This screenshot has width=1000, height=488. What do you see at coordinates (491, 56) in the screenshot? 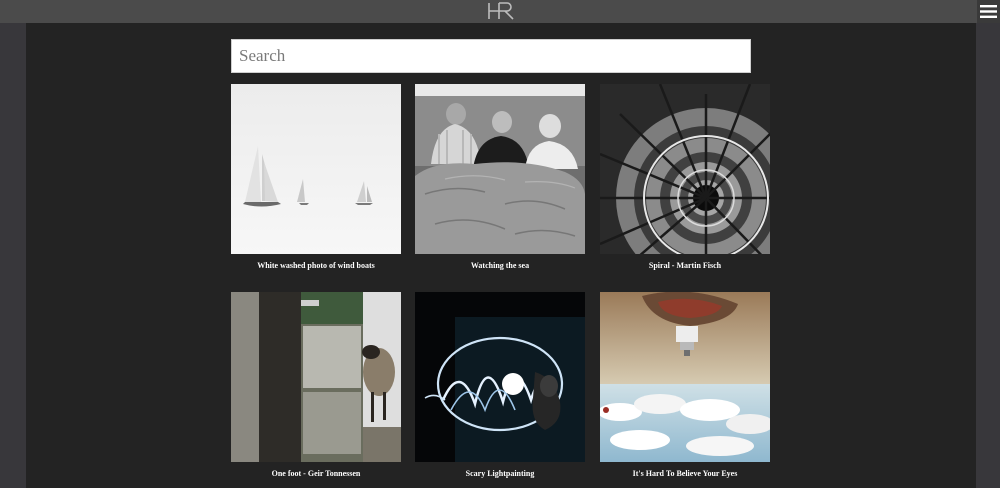
I see `search-input` at bounding box center [491, 56].